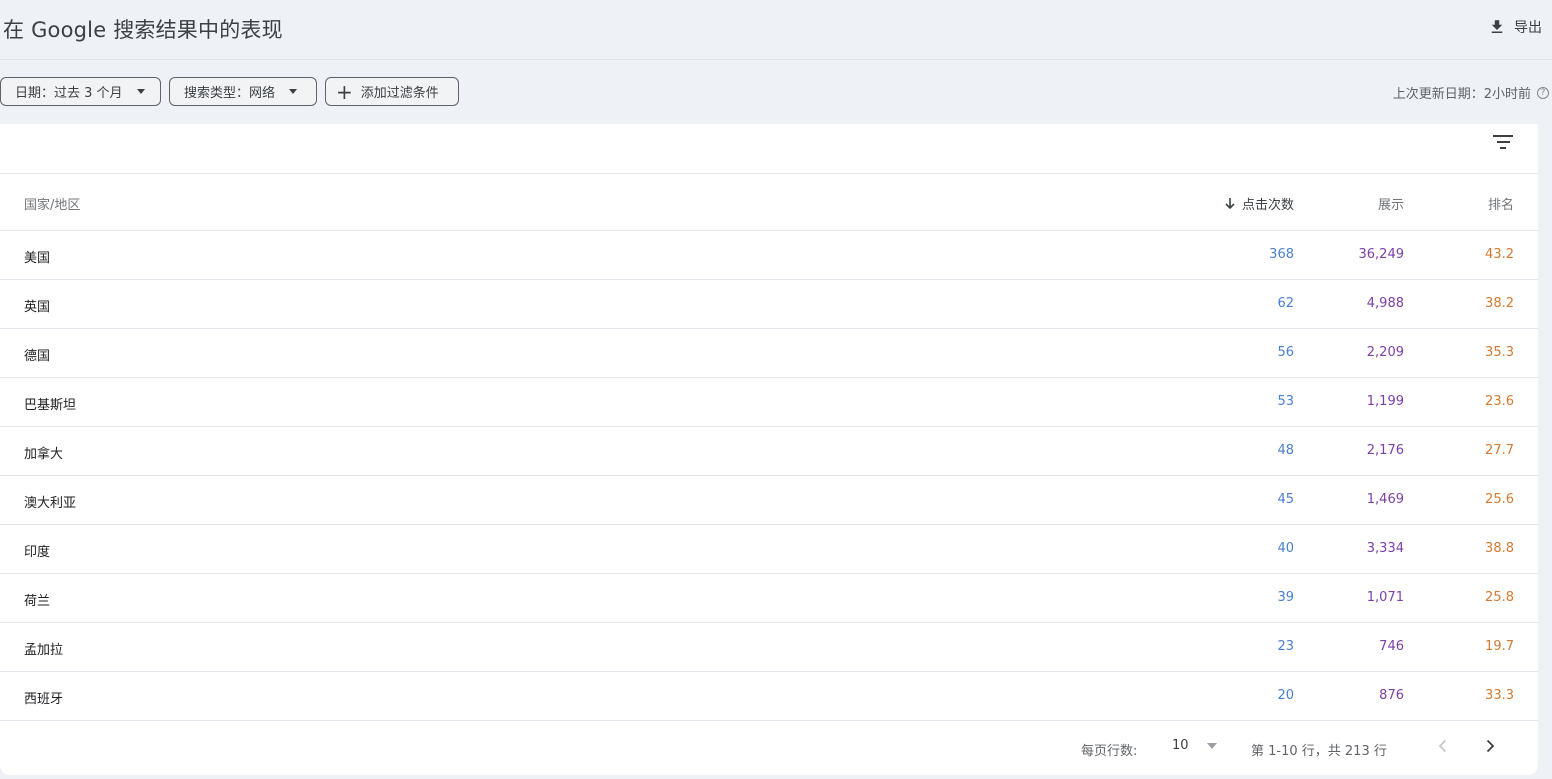 The height and width of the screenshot is (779, 1552). What do you see at coordinates (1319, 751) in the screenshot?
I see `pagination-range: 第 1-10 行，共 213 行` at bounding box center [1319, 751].